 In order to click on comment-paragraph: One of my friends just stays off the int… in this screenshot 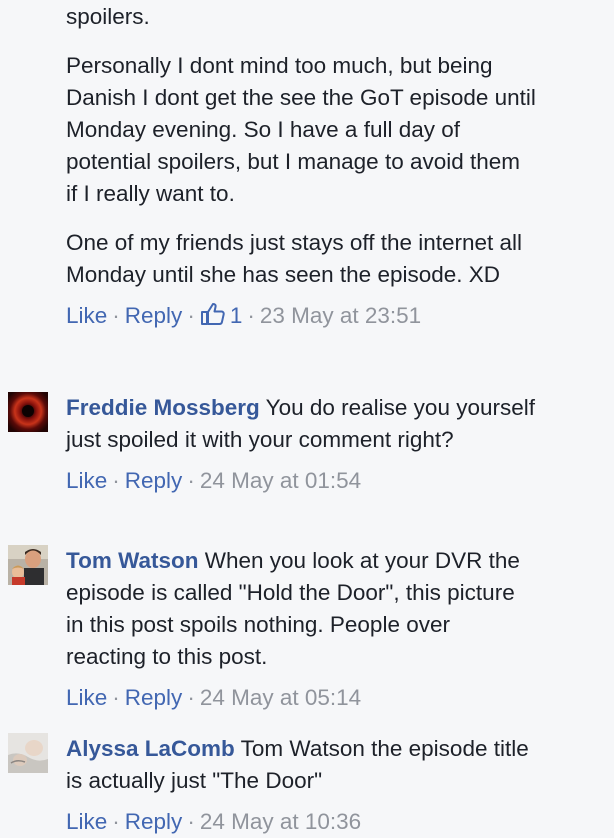, I will do `click(294, 258)`.